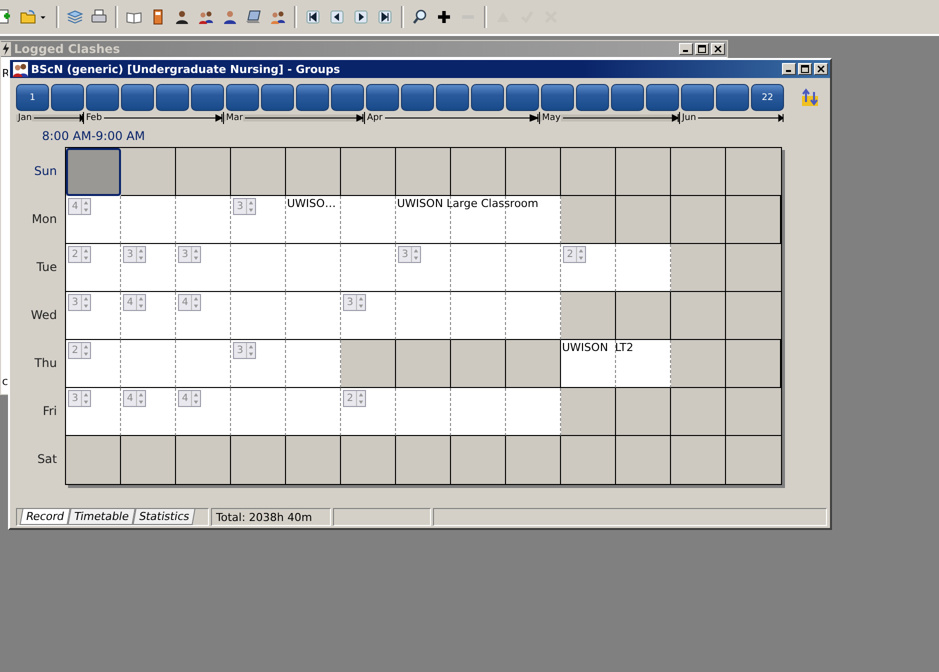 Image resolution: width=939 pixels, height=672 pixels. What do you see at coordinates (313, 17) in the screenshot?
I see `first-icon` at bounding box center [313, 17].